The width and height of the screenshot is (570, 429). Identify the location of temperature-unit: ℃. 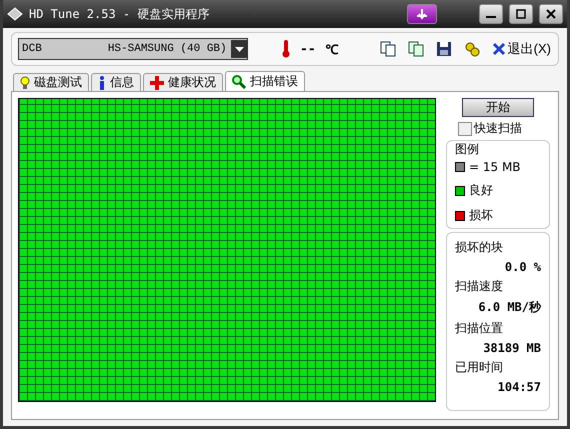
(332, 50).